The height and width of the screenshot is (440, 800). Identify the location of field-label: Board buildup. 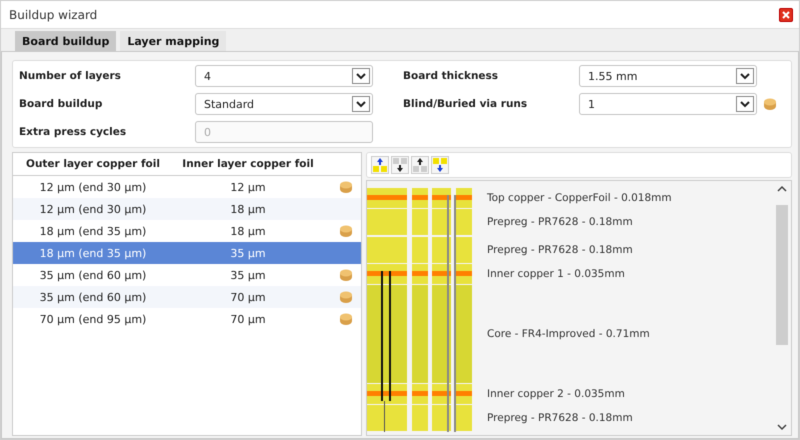
(61, 104).